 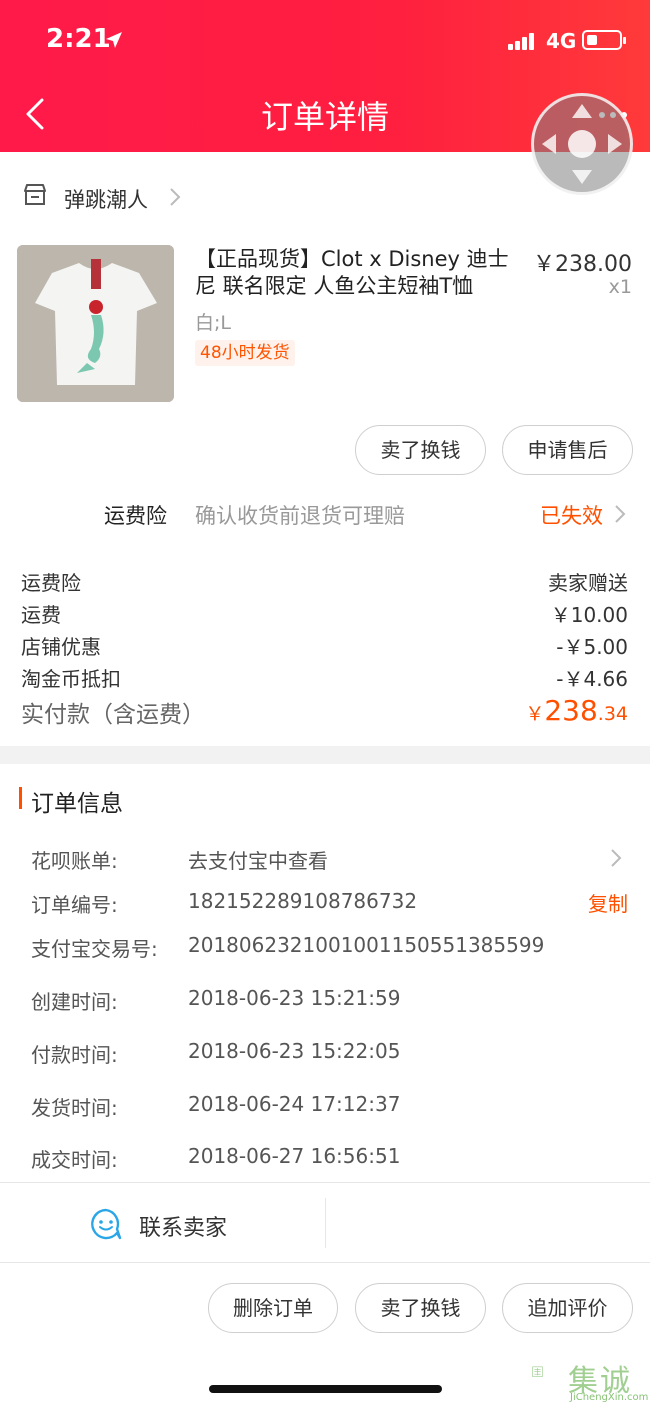 I want to click on shop-icon, so click(x=35, y=194).